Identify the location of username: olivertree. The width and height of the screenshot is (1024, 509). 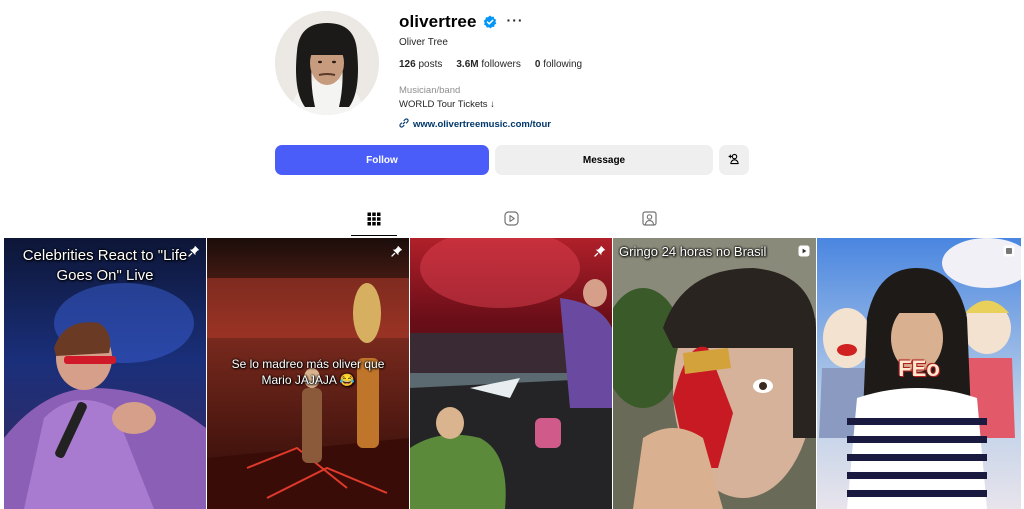
(438, 21).